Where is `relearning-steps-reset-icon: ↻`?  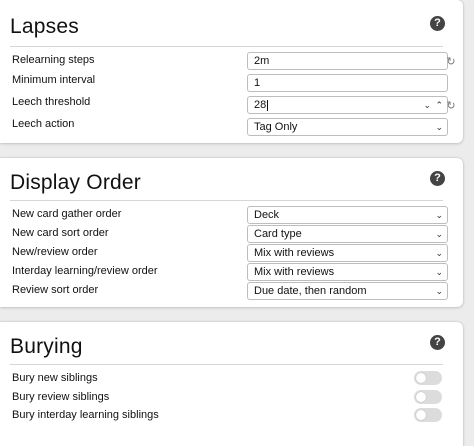 relearning-steps-reset-icon: ↻ is located at coordinates (451, 62).